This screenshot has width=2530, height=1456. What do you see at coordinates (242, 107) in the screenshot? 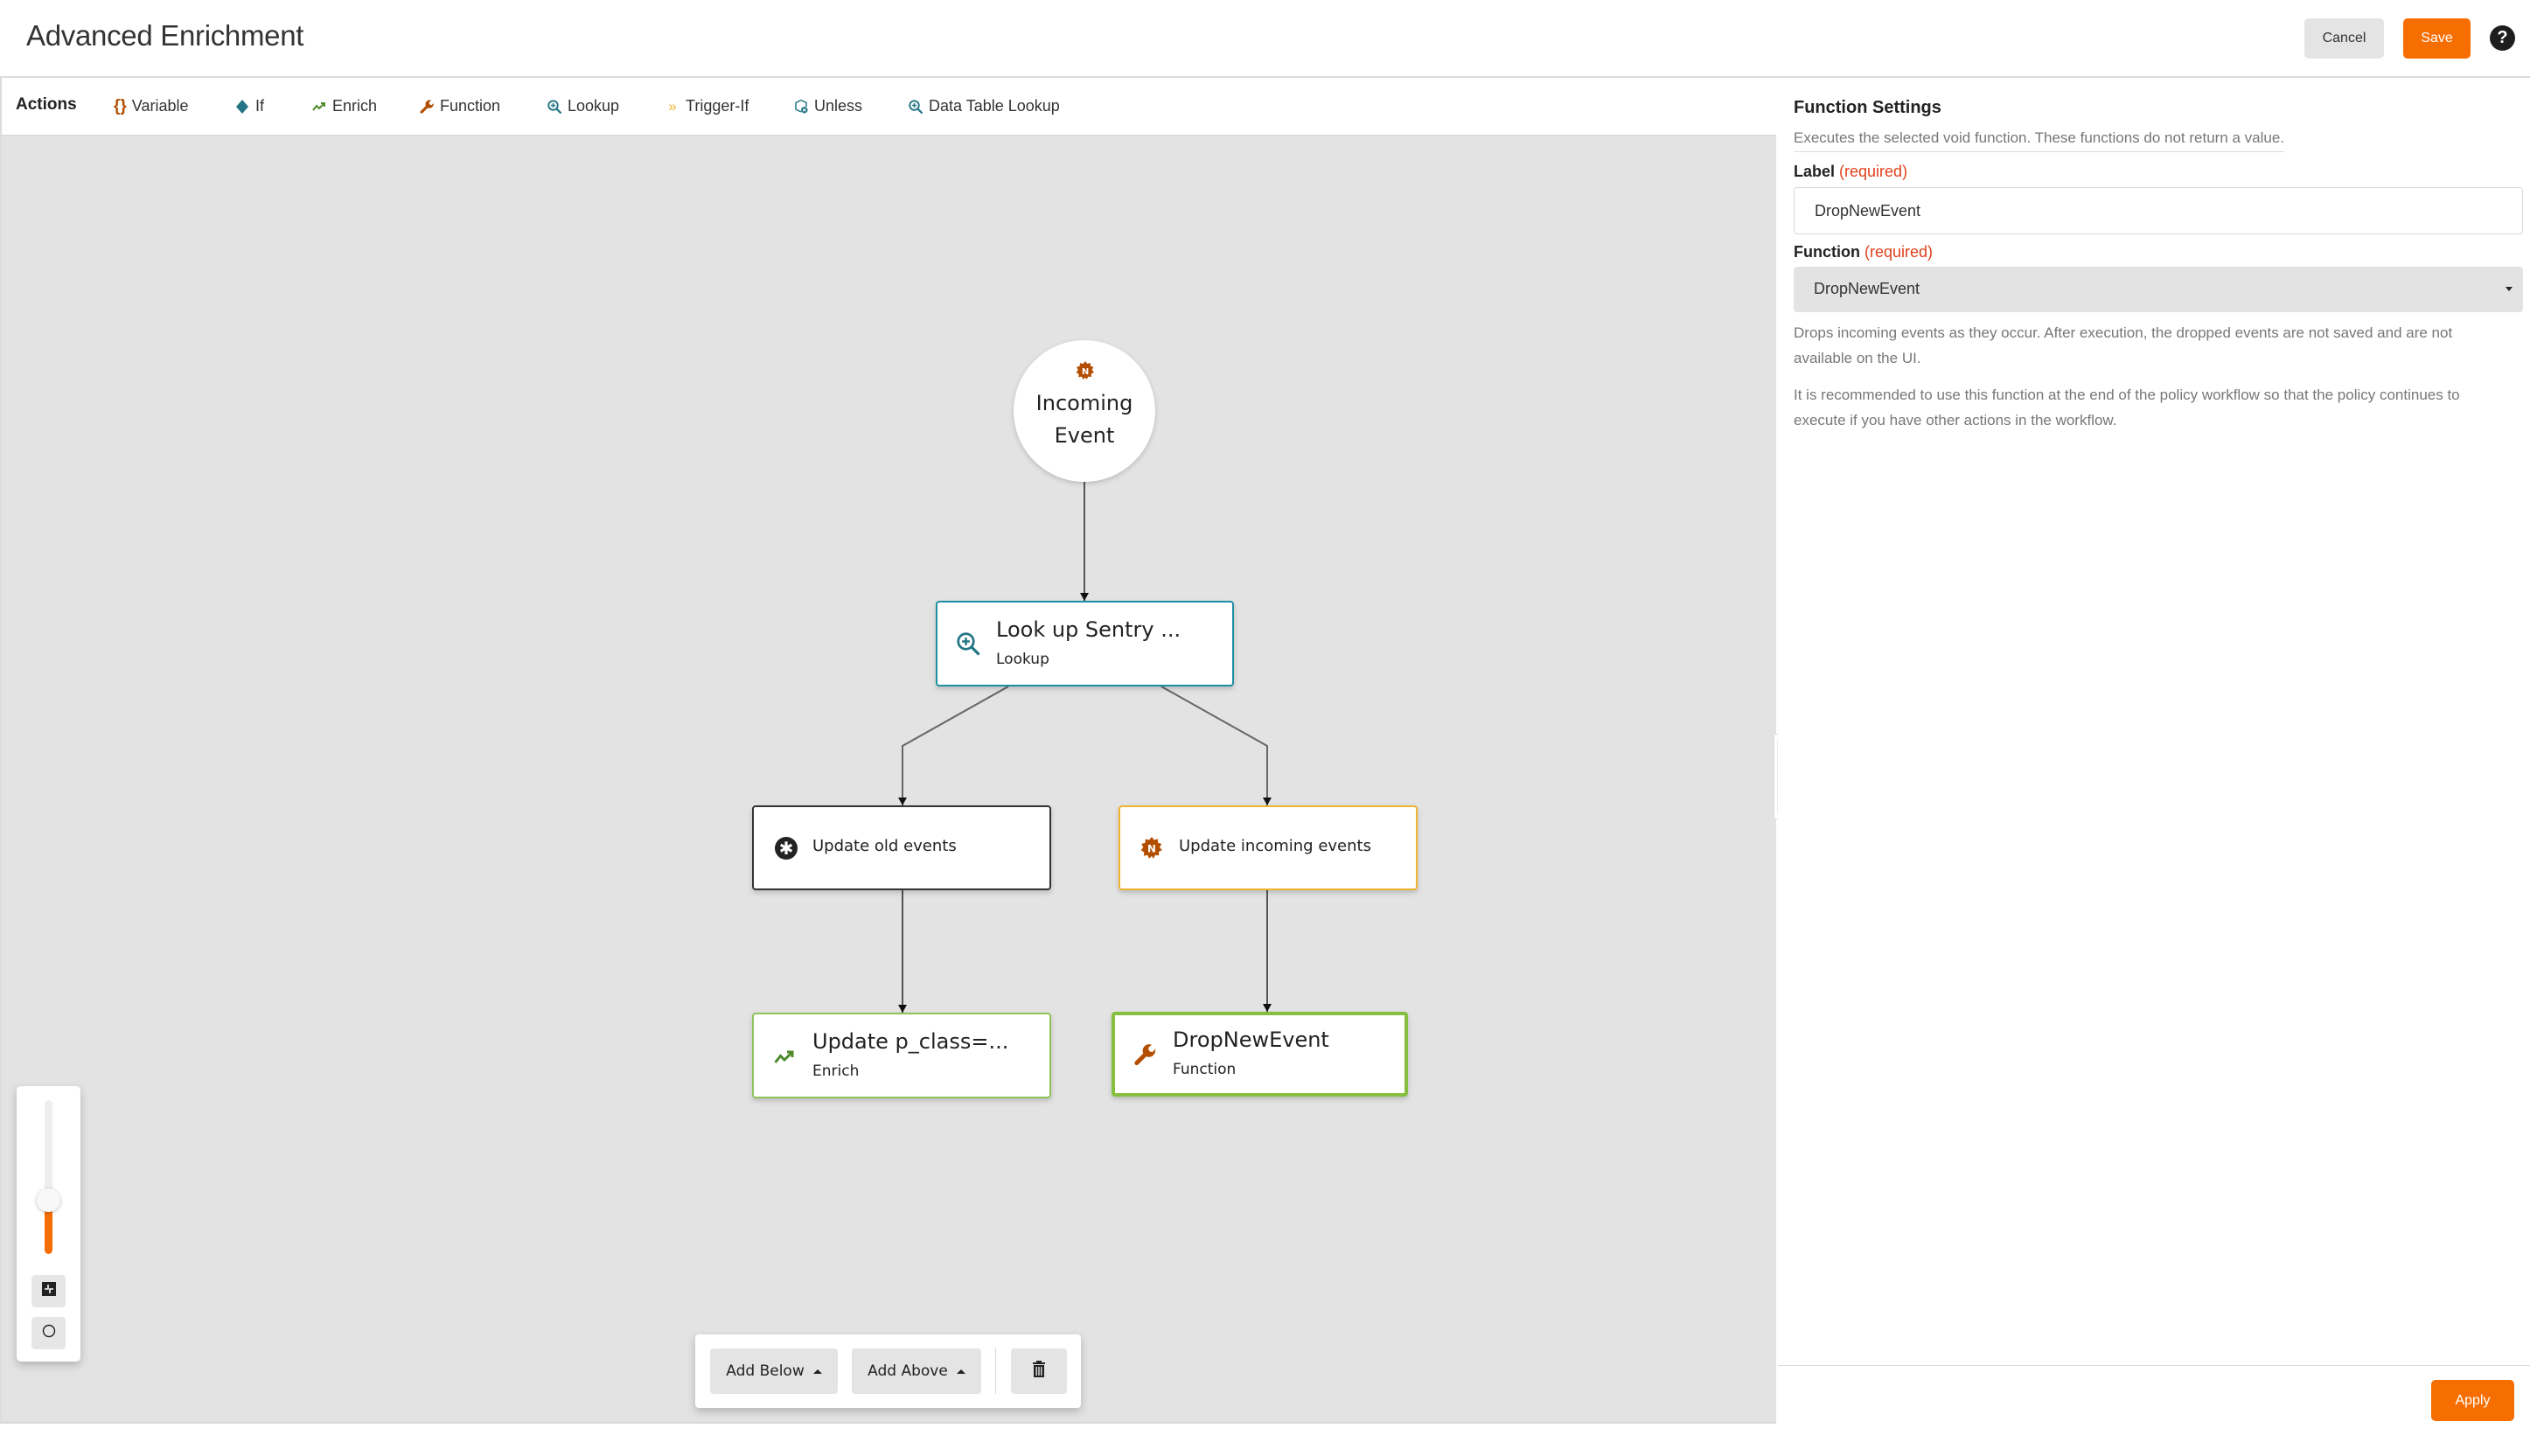
I see `diamond-icon` at bounding box center [242, 107].